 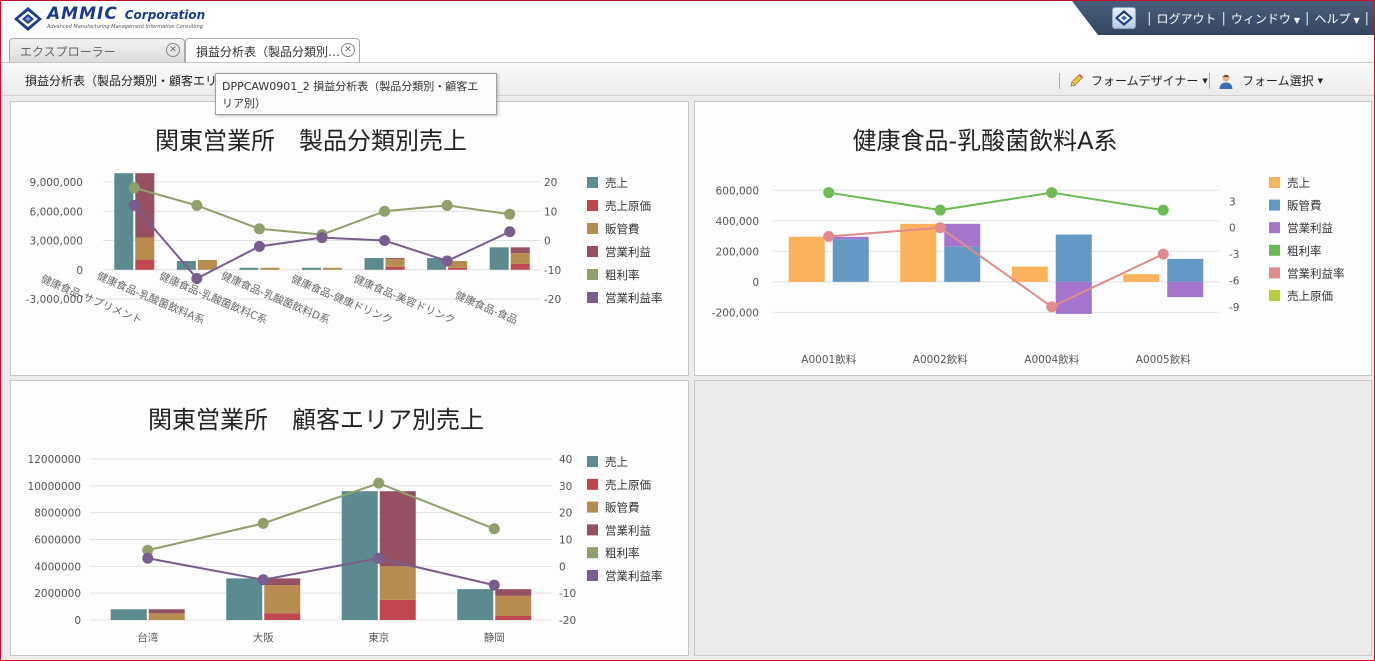 What do you see at coordinates (28, 19) in the screenshot?
I see `logo-diamond-icon` at bounding box center [28, 19].